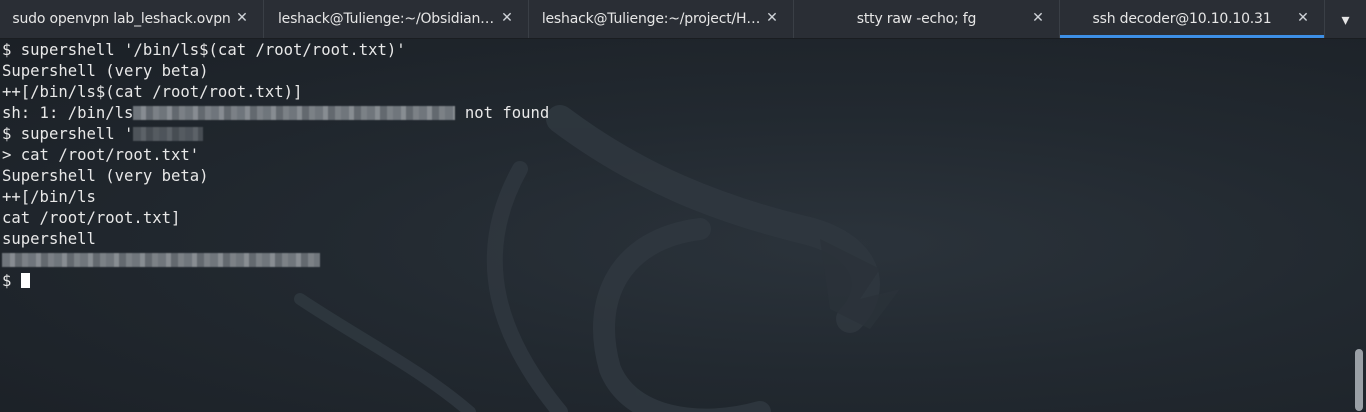 Image resolution: width=1366 pixels, height=412 pixels. Describe the element at coordinates (275, 281) in the screenshot. I see `line-prompt: $` at that location.